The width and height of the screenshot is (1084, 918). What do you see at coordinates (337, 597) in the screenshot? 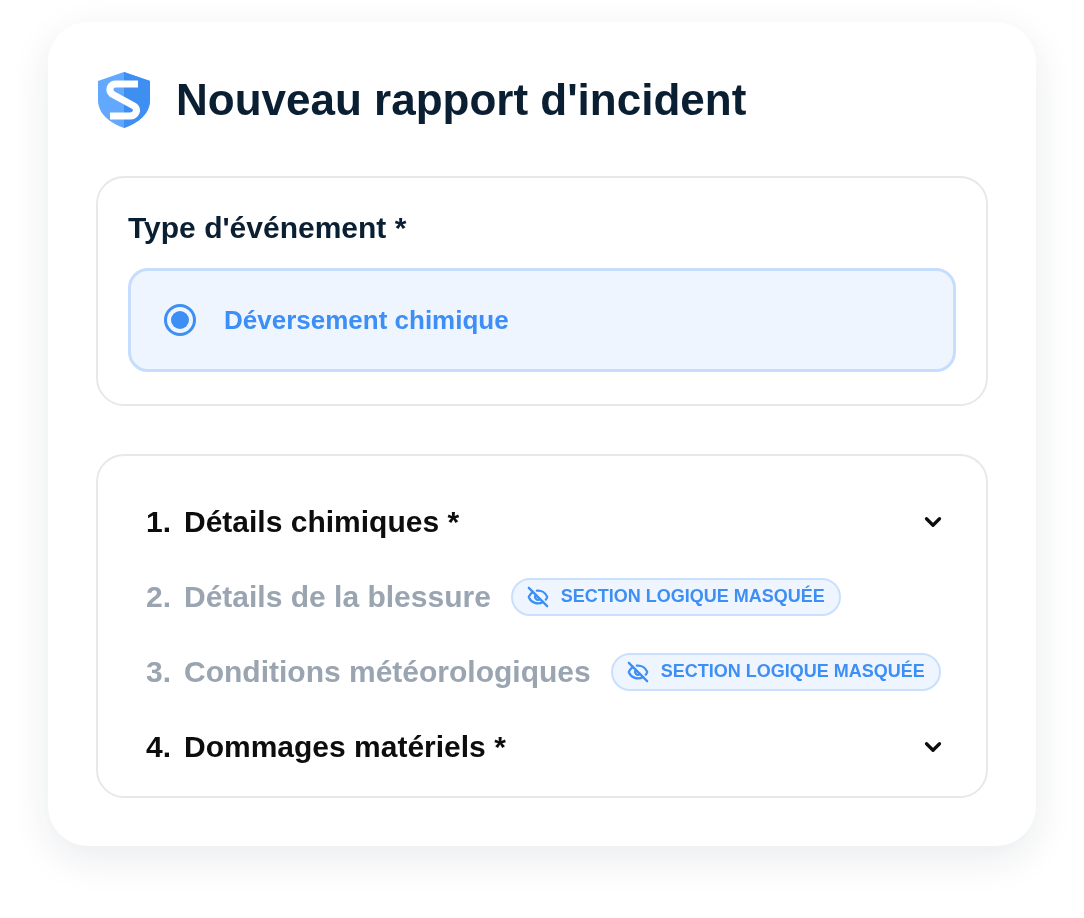
I see `section-title: Détails de la blessure` at bounding box center [337, 597].